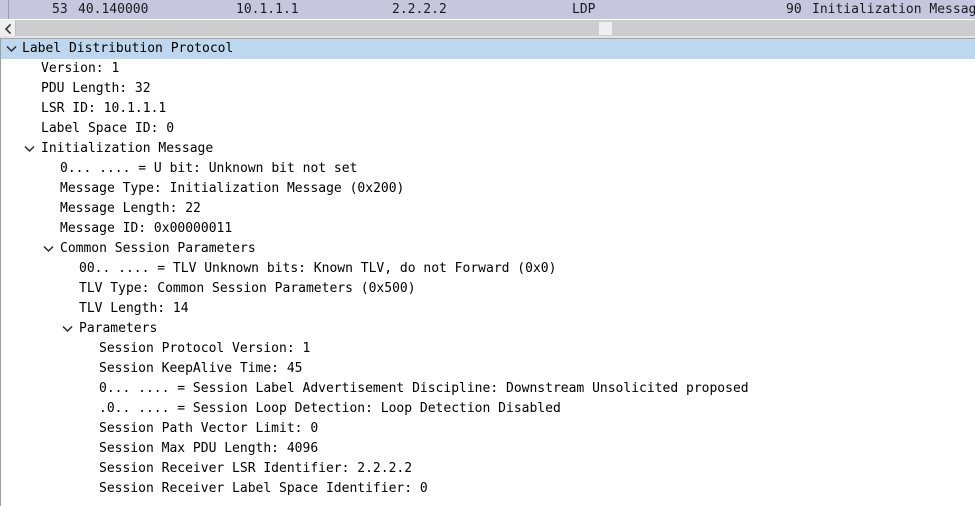 This screenshot has height=506, width=975. I want to click on tree-row: TLV Length: 14, so click(488, 309).